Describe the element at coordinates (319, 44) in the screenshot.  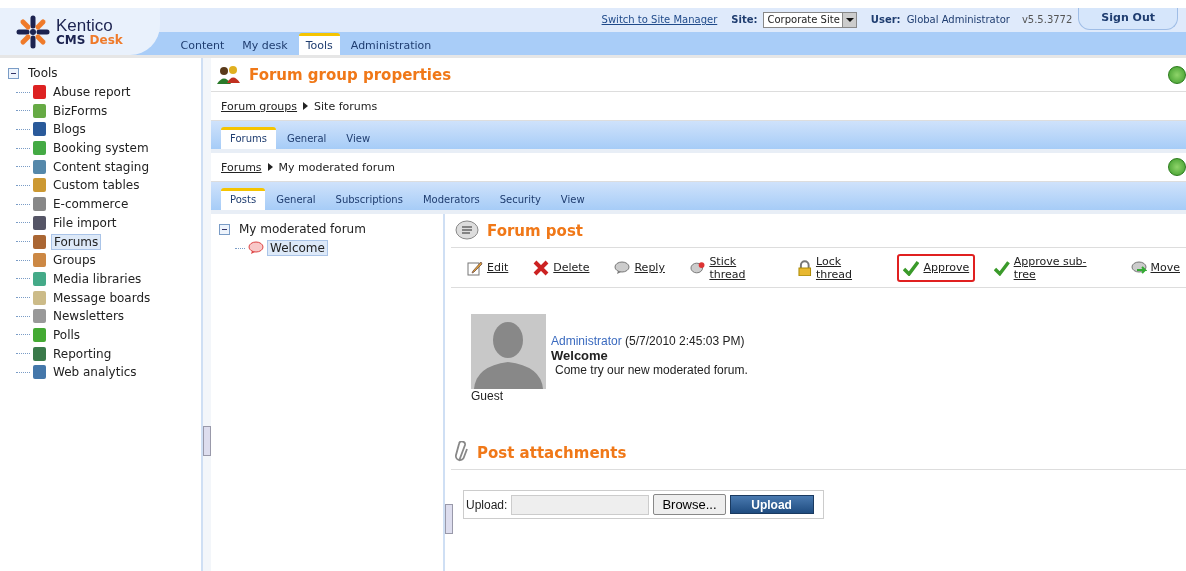
I see `nav-tab: Tools` at that location.